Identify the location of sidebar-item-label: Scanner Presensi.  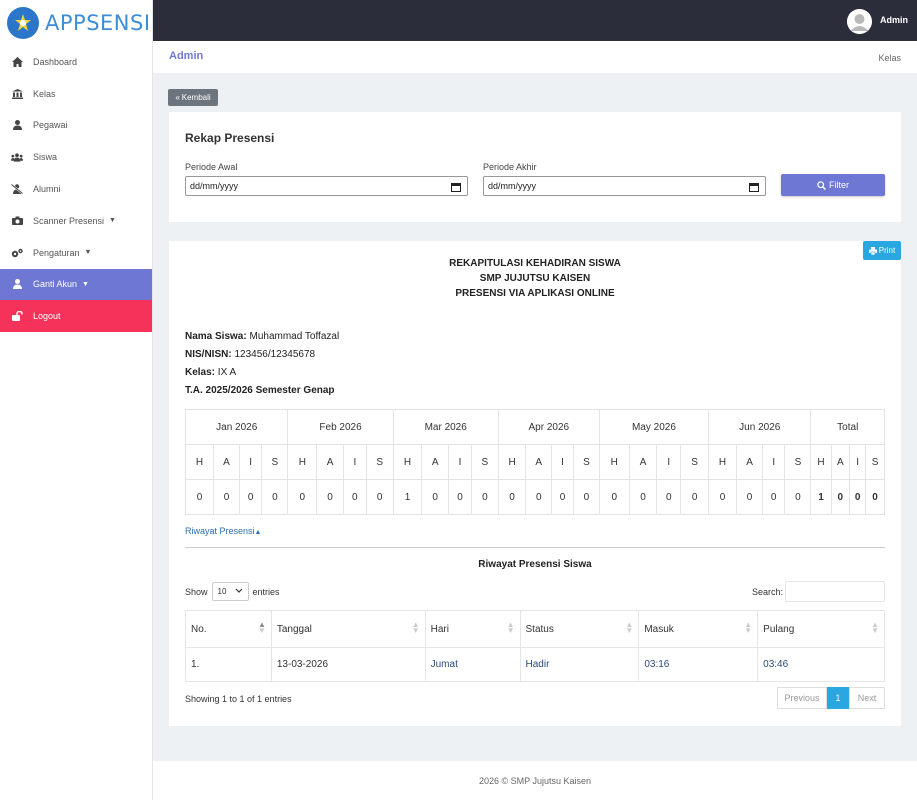
(69, 220).